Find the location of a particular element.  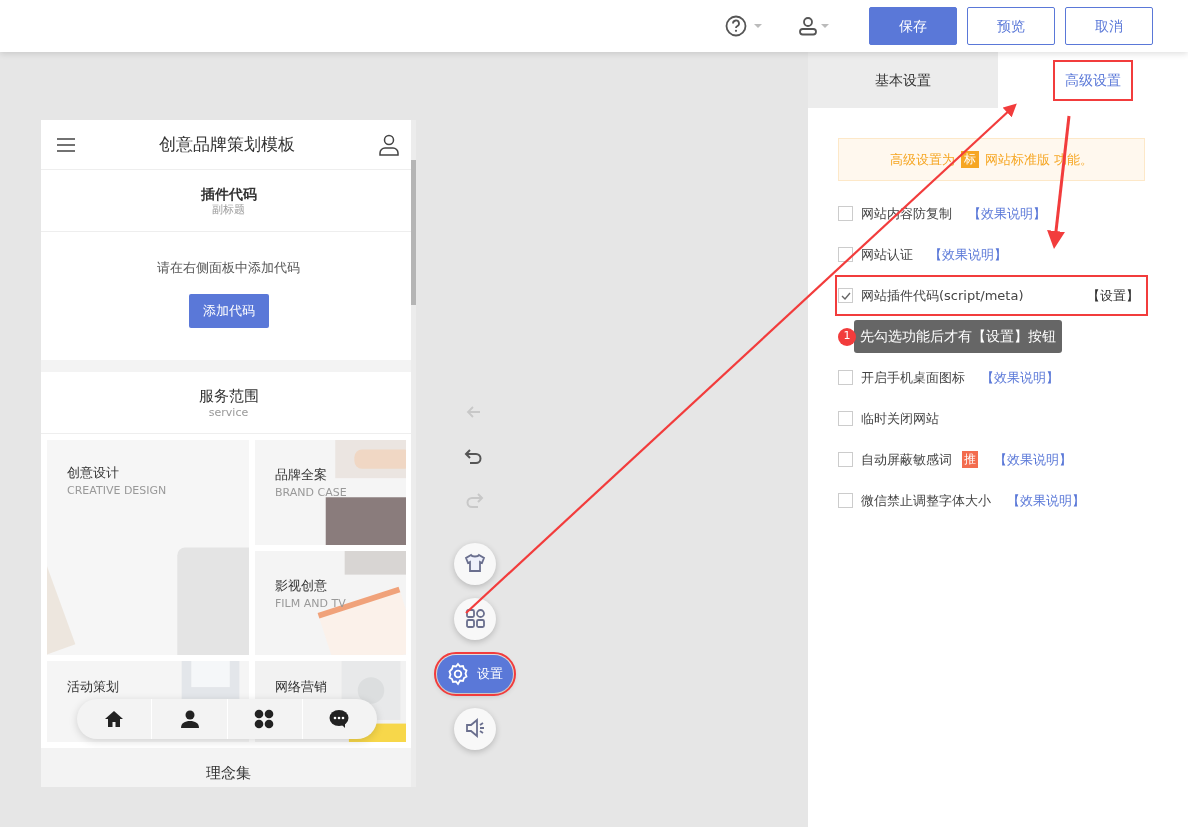

section-title: 理念集 is located at coordinates (228, 773).